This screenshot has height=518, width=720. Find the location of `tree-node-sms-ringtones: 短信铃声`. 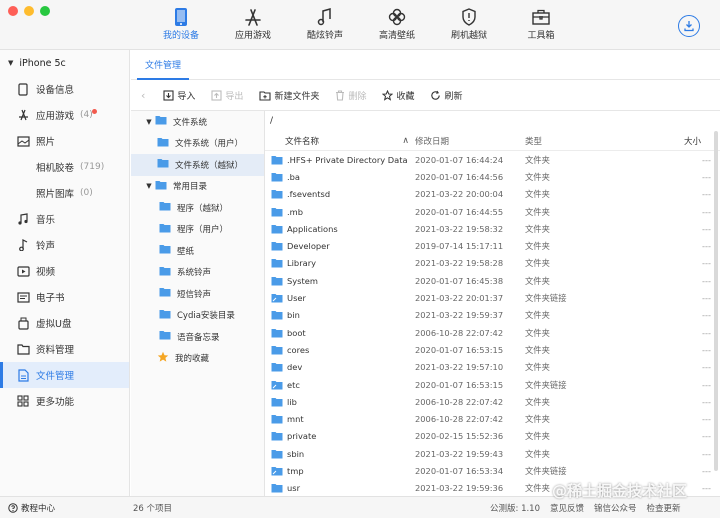

tree-node-sms-ringtones: 短信铃声 is located at coordinates (197, 294).